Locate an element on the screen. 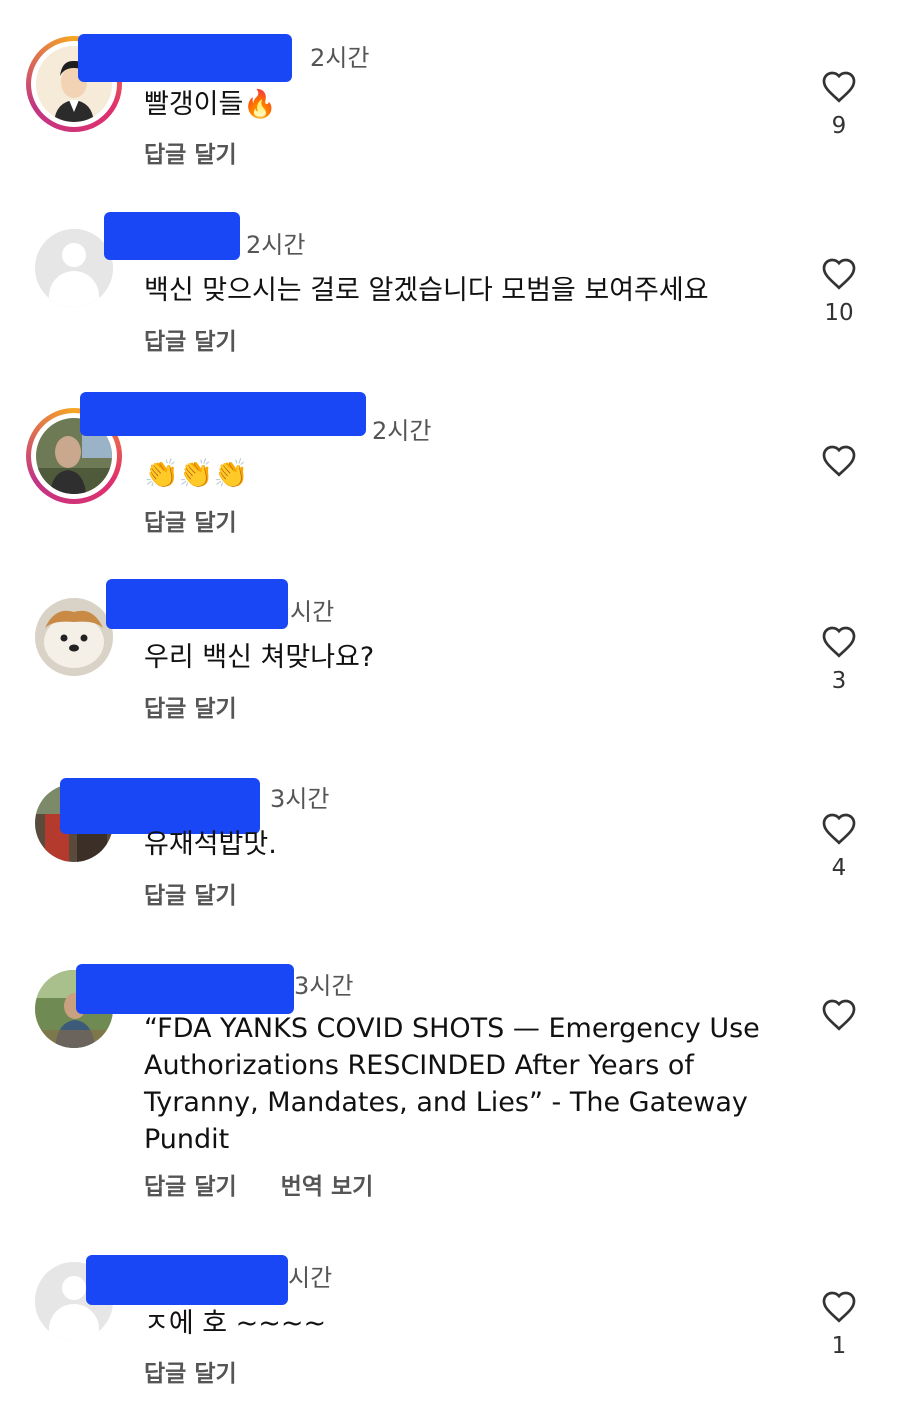 This screenshot has width=900, height=1413. comment-text: 빨갱이들🔥 is located at coordinates (210, 104).